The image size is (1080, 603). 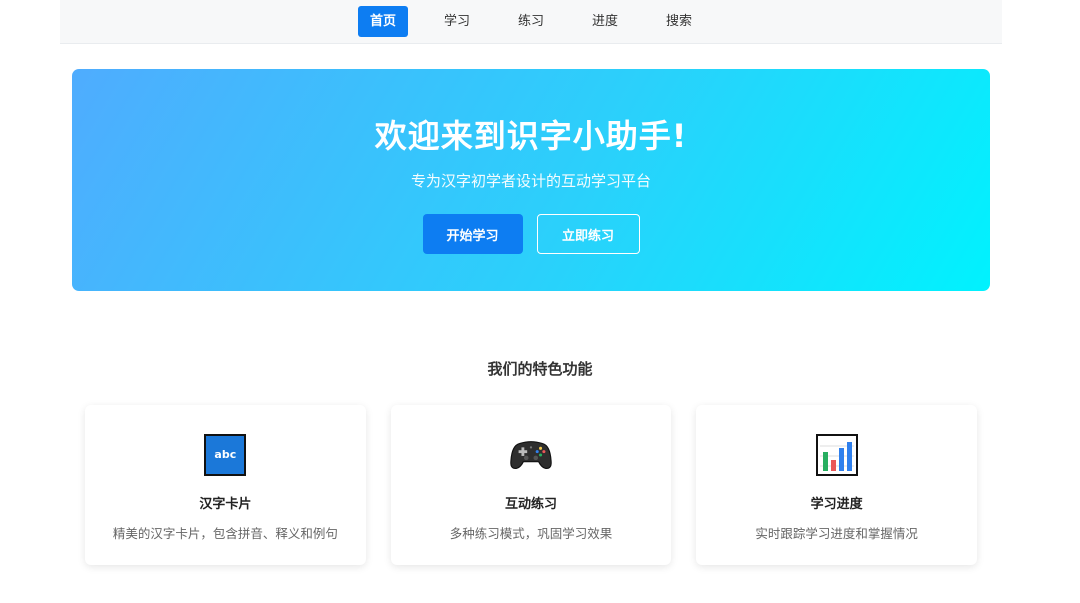 What do you see at coordinates (540, 369) in the screenshot?
I see `features-title: 我们的特色功能` at bounding box center [540, 369].